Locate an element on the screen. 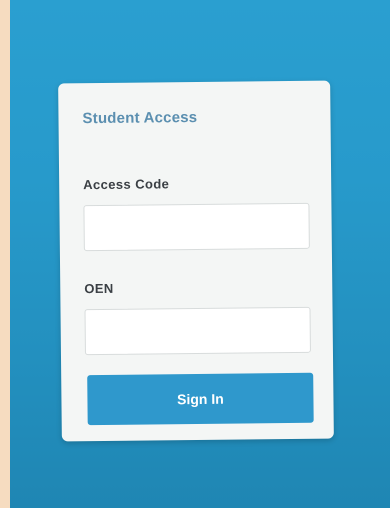  access-code-label: Access Code is located at coordinates (126, 184).